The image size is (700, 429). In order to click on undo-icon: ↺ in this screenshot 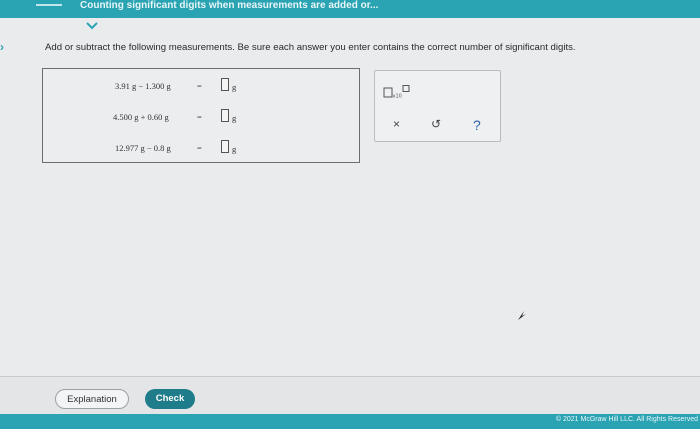, I will do `click(436, 124)`.